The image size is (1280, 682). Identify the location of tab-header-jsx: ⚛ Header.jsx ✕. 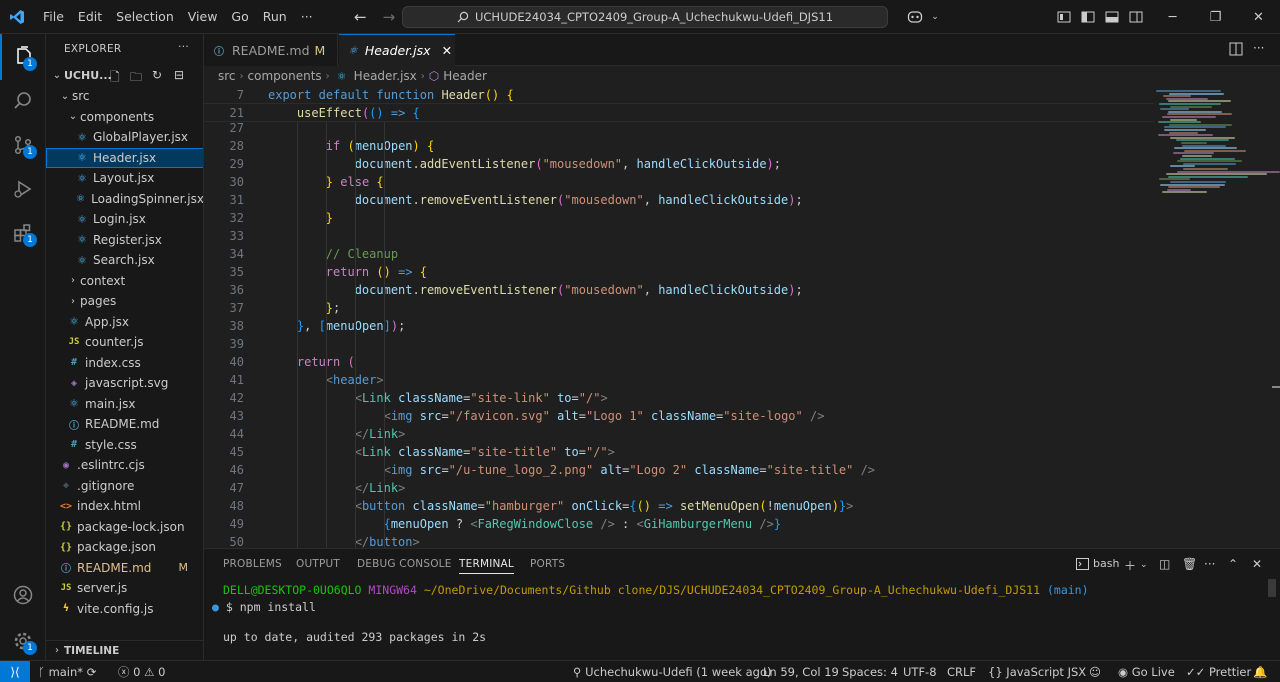
(397, 50).